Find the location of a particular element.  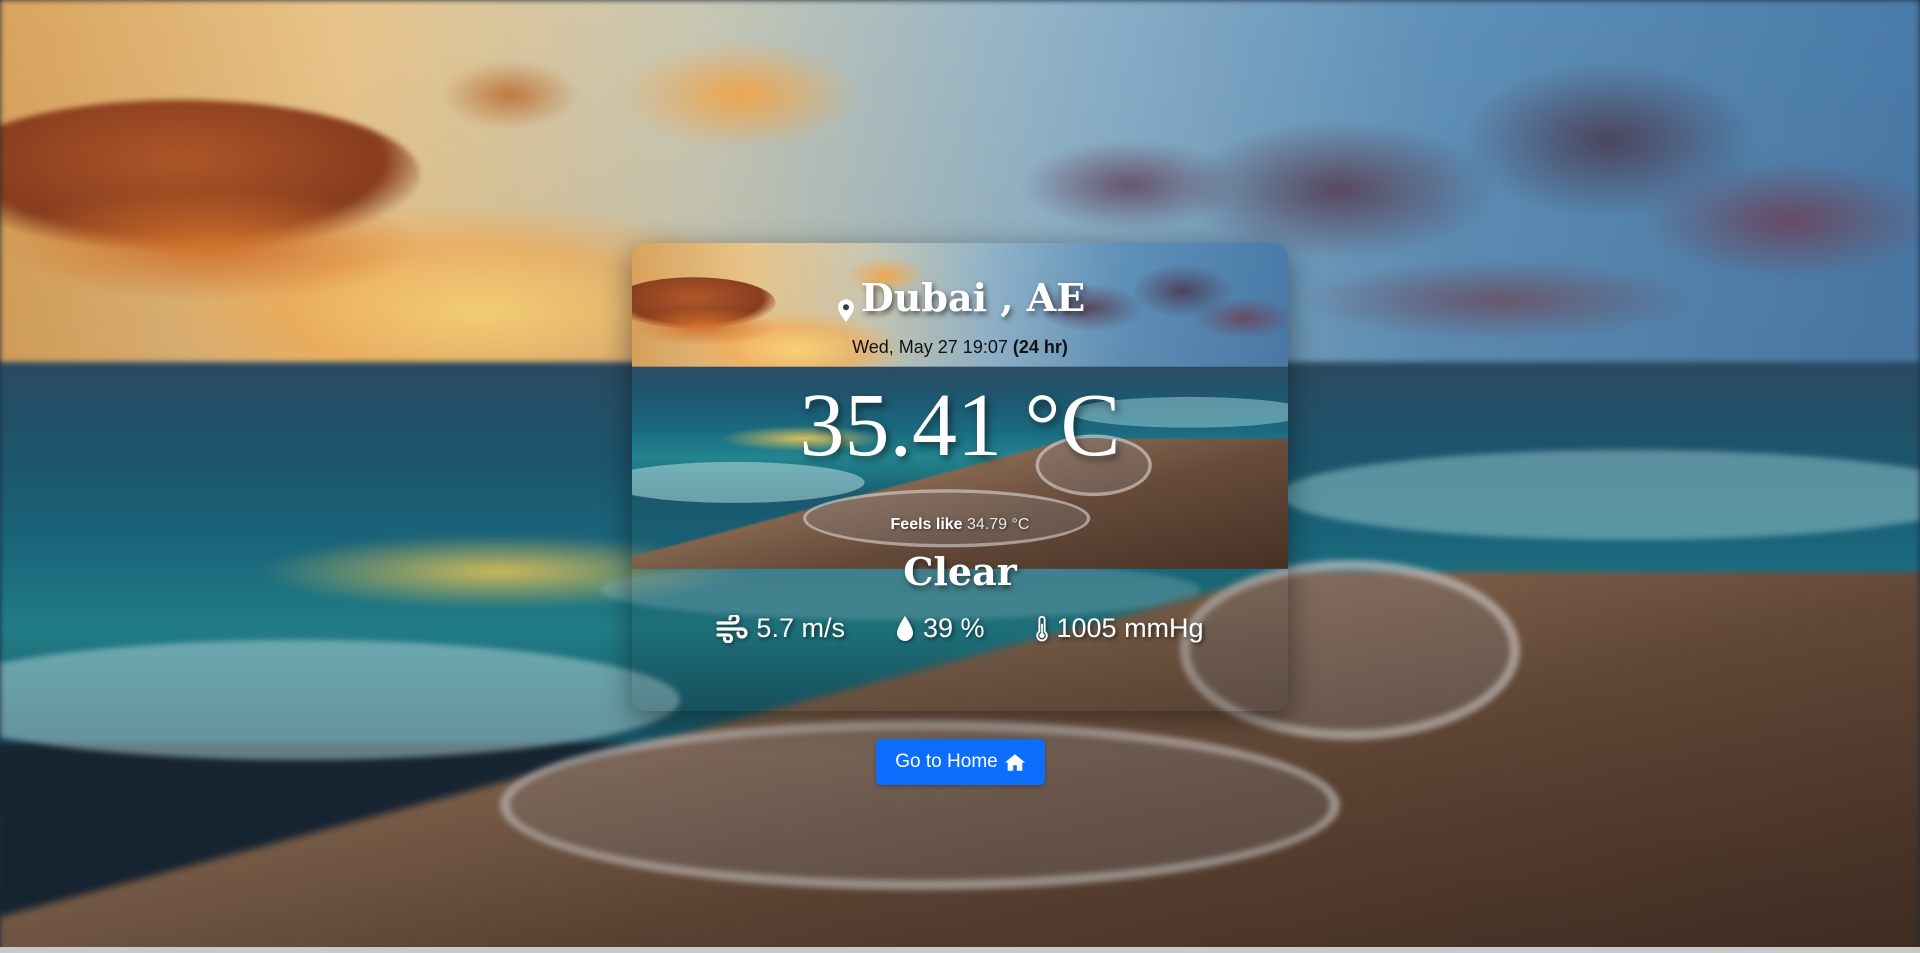

wind-value: 5.7 m/s is located at coordinates (800, 628).